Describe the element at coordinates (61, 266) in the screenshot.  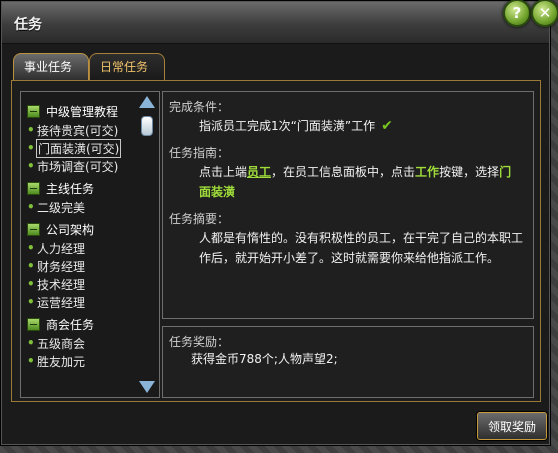
I see `task-item-label: 财务经理` at that location.